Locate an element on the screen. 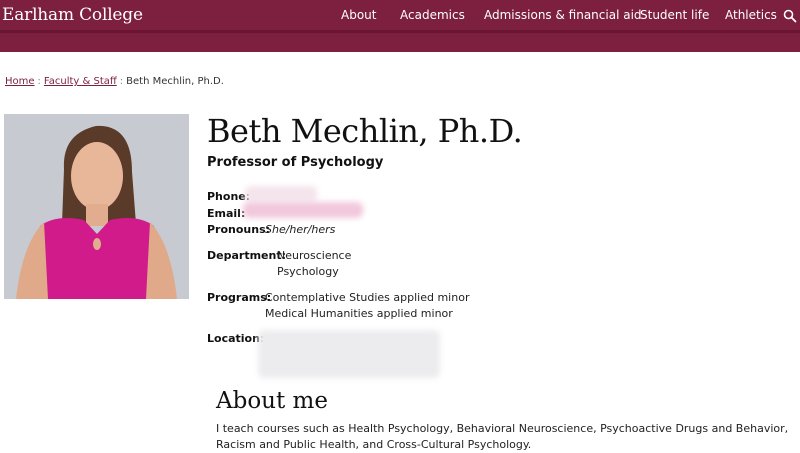 Image resolution: width=800 pixels, height=453 pixels. header-subbar is located at coordinates (400, 41).